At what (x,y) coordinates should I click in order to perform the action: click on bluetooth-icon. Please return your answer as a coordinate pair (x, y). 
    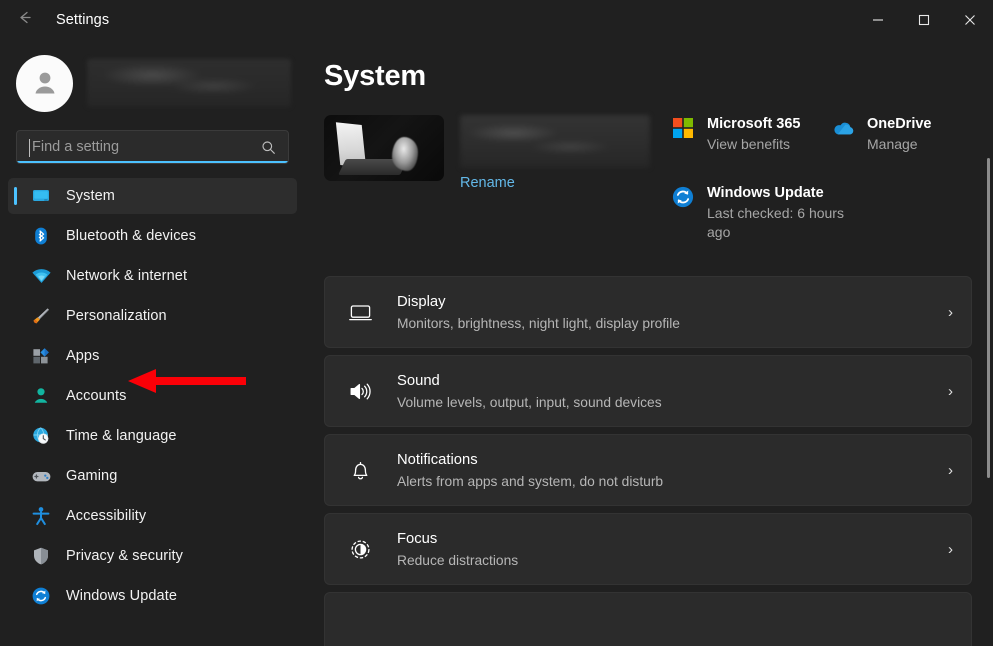
    Looking at the image, I should click on (41, 236).